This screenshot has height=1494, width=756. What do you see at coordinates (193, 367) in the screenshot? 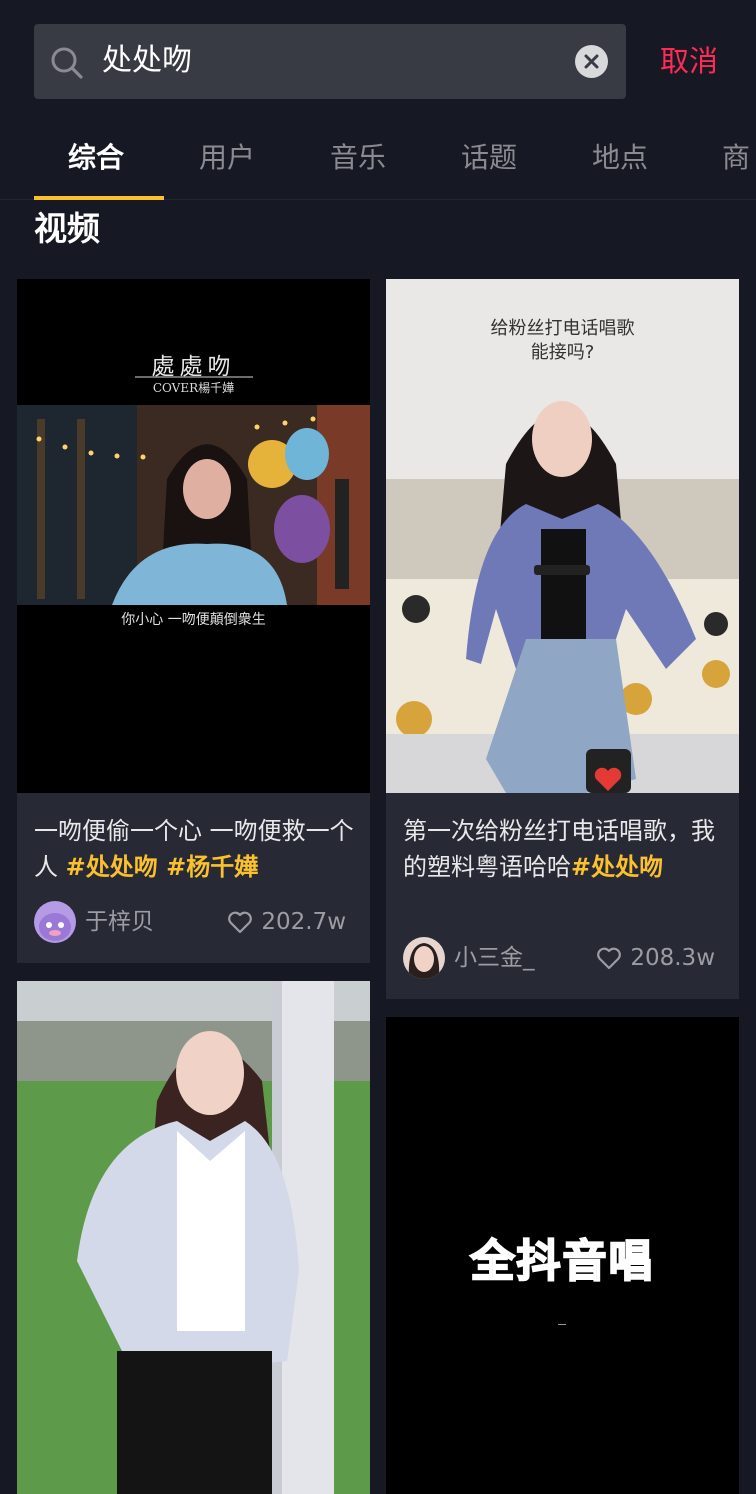
I see `overlay-title: 處處吻` at bounding box center [193, 367].